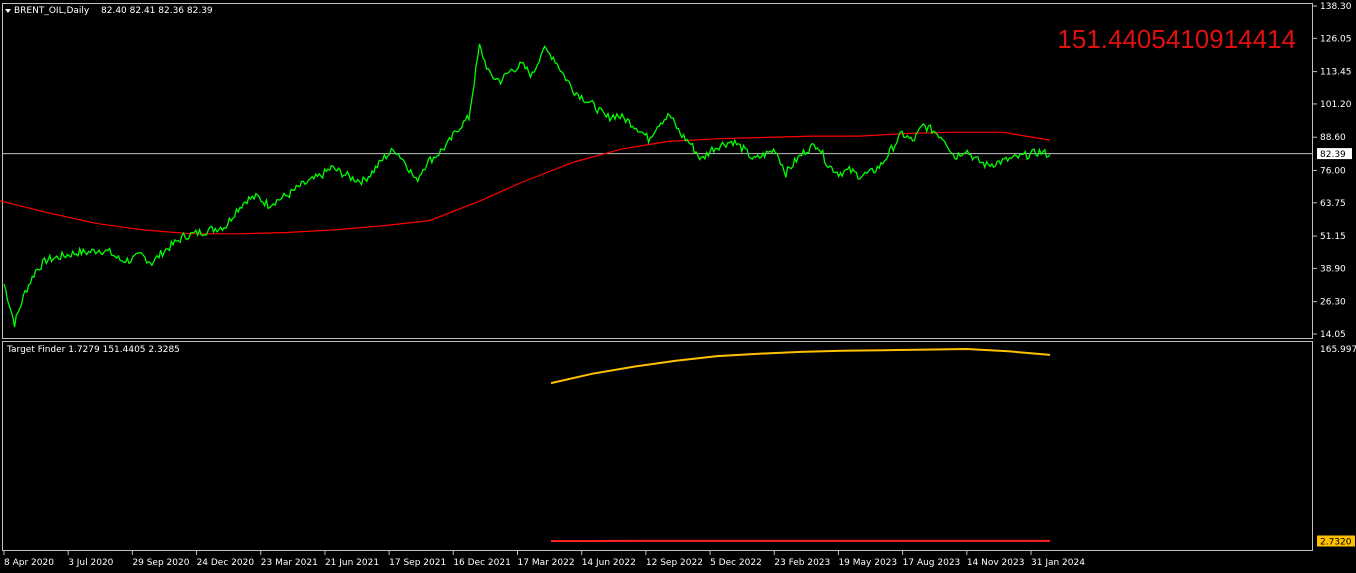 This screenshot has height=573, width=1356. I want to click on price-tick-label: 126.05, so click(1336, 39).